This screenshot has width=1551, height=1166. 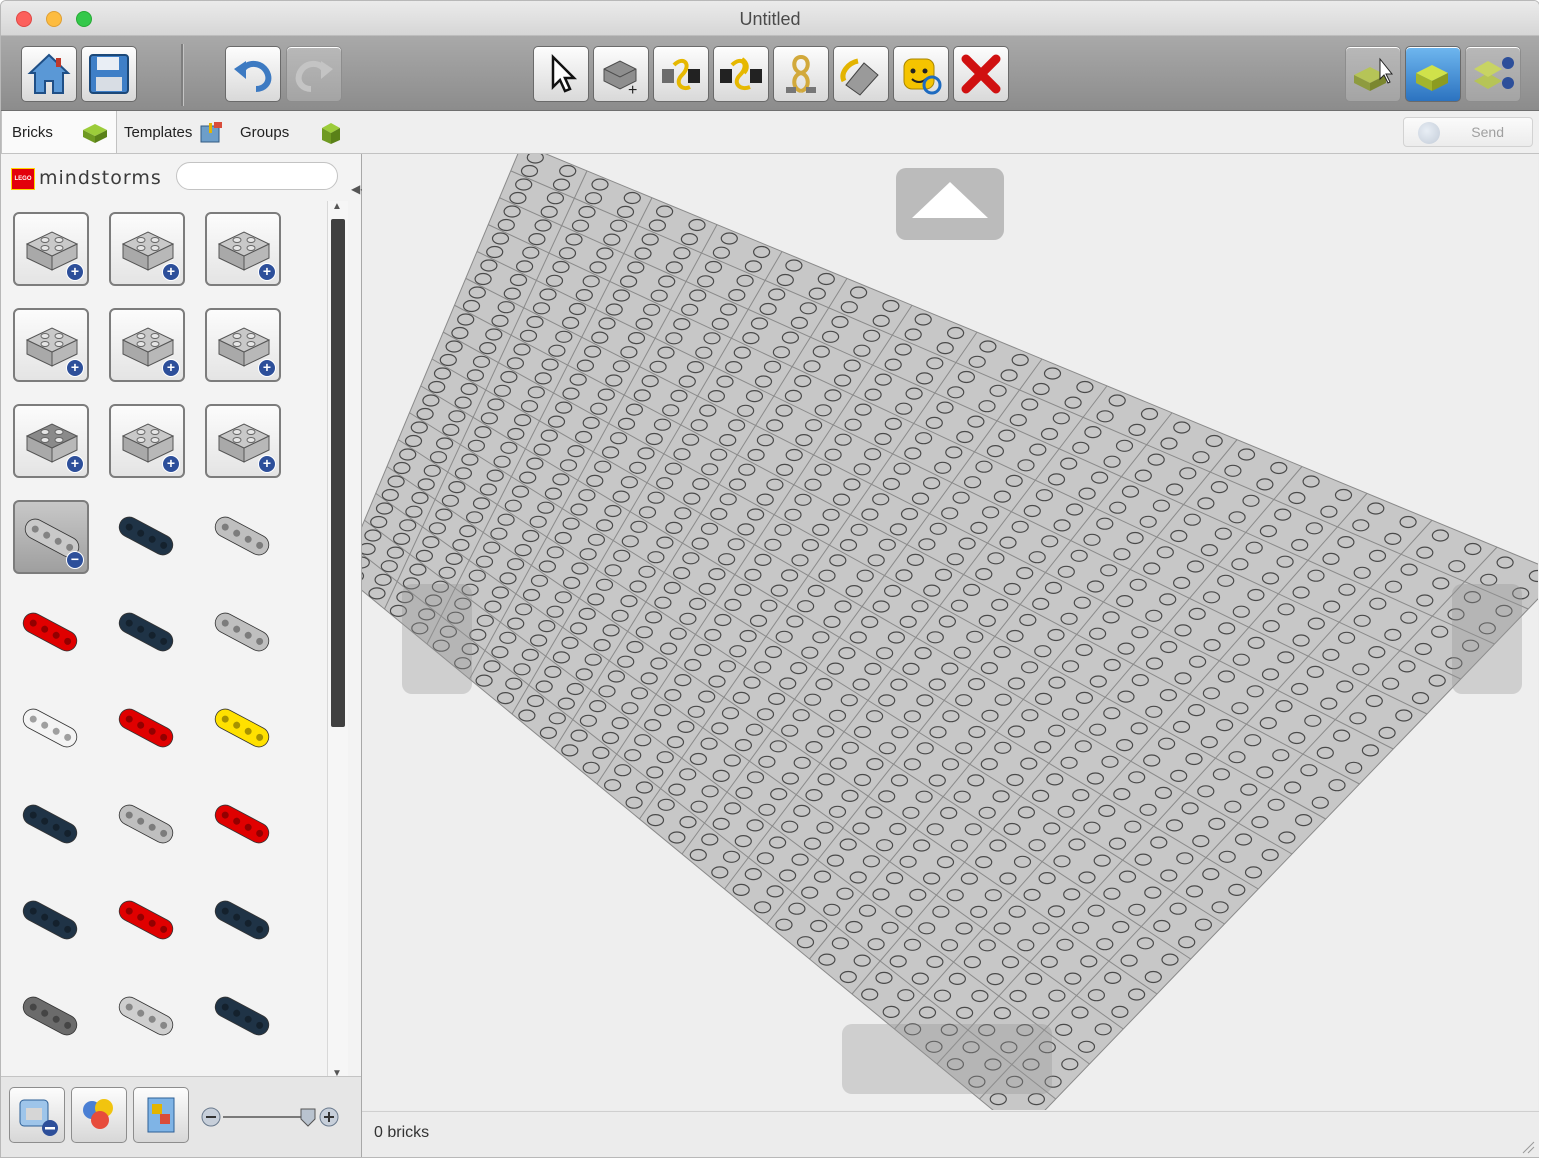 I want to click on view-mode-button, so click(x=1433, y=74).